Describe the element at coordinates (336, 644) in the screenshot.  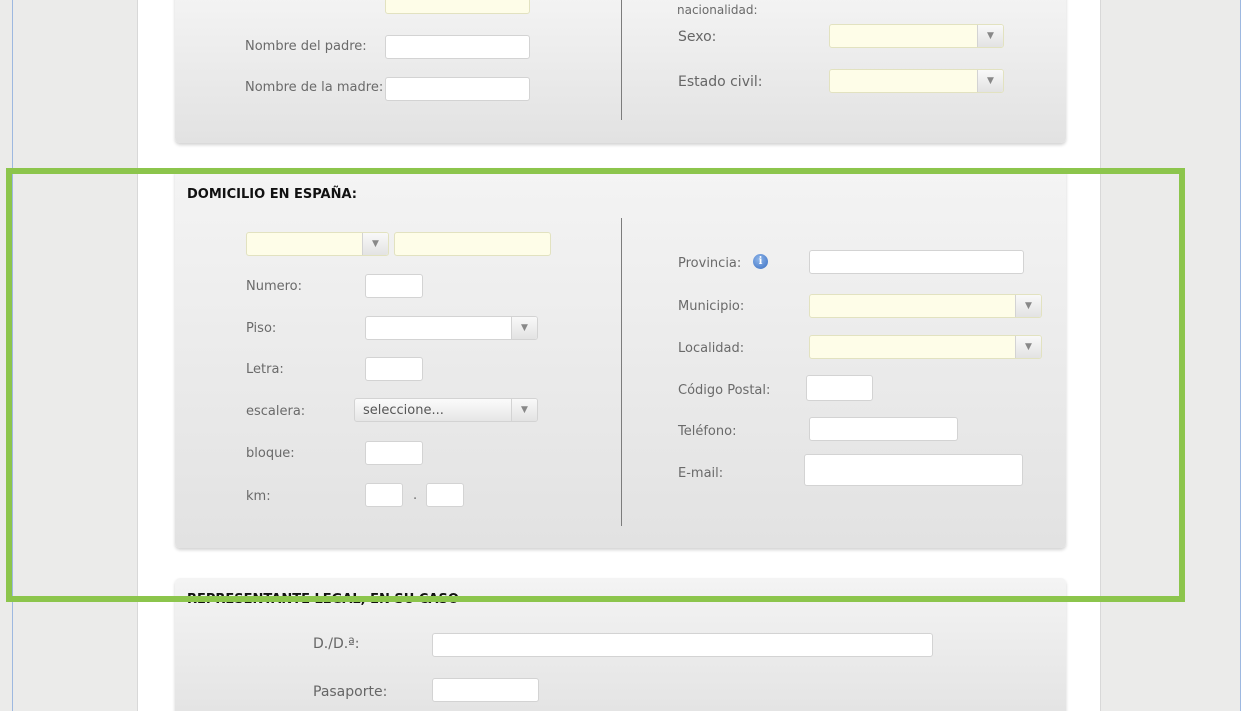
I see `rep-name-label: D./D.ª:` at that location.